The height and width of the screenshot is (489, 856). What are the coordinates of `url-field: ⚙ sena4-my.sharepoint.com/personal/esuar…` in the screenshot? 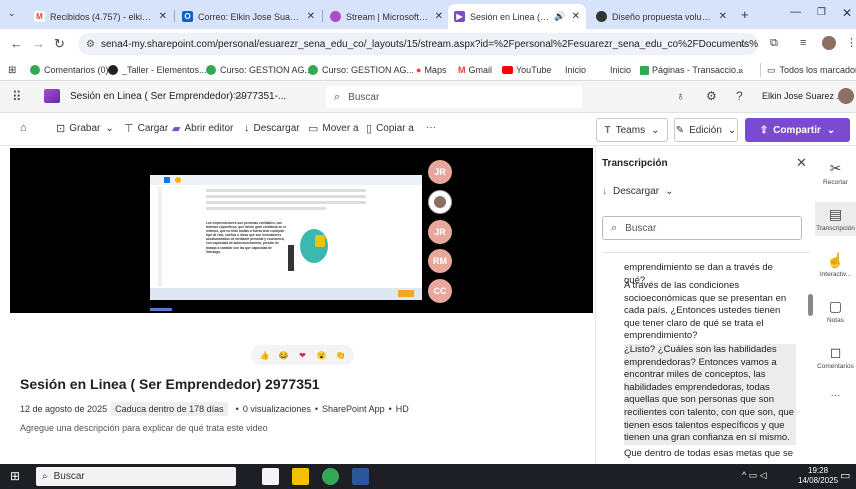 It's located at (418, 44).